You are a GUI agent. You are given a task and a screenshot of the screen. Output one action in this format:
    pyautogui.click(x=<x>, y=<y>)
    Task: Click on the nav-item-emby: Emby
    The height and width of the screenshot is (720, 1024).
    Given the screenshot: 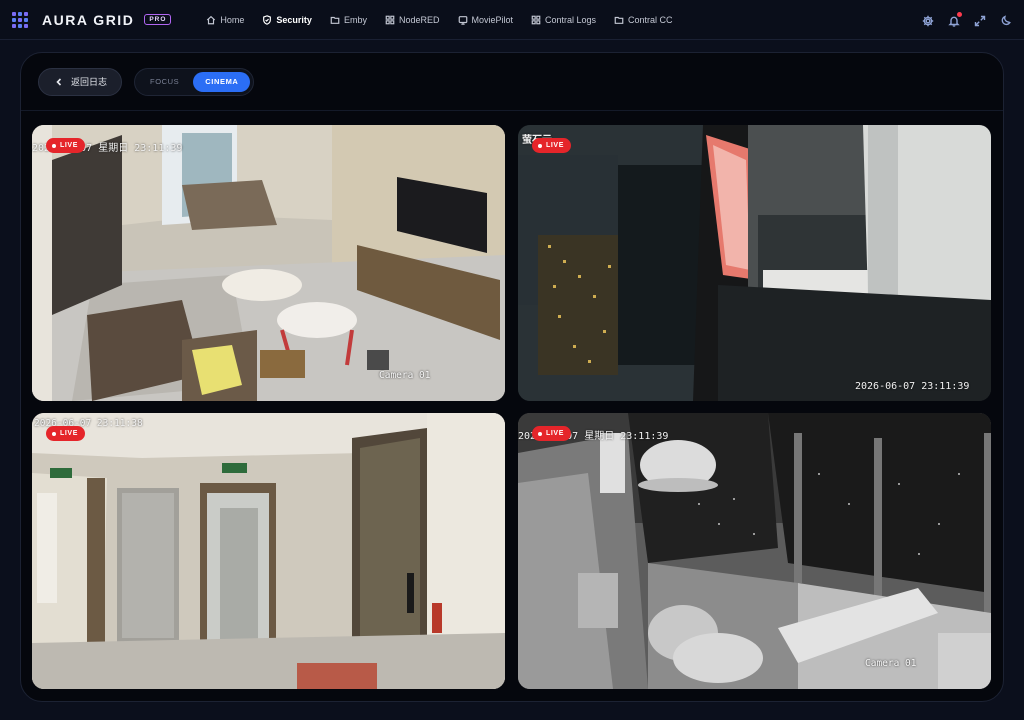 What is the action you would take?
    pyautogui.click(x=348, y=20)
    